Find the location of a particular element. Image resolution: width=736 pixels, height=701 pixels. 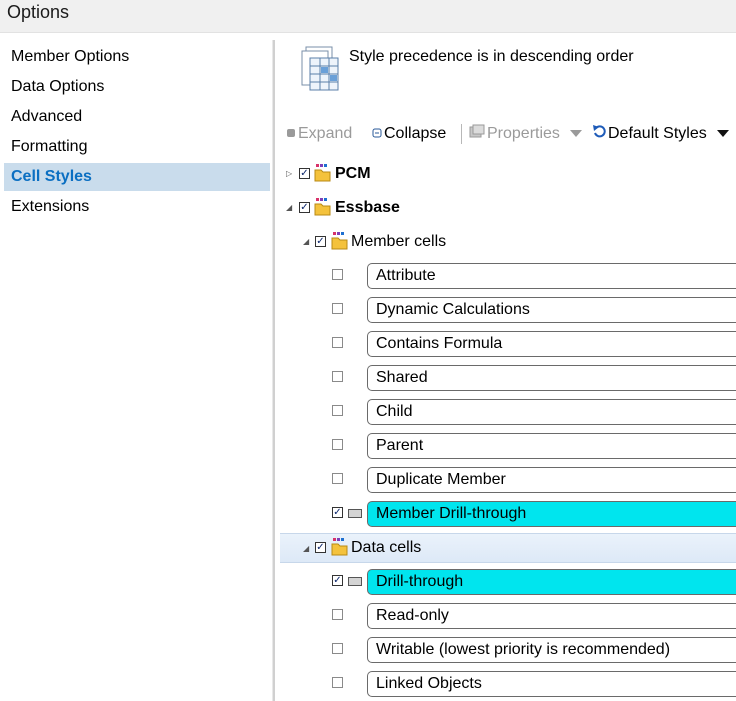

contains-formula-checkbox is located at coordinates (337, 342).